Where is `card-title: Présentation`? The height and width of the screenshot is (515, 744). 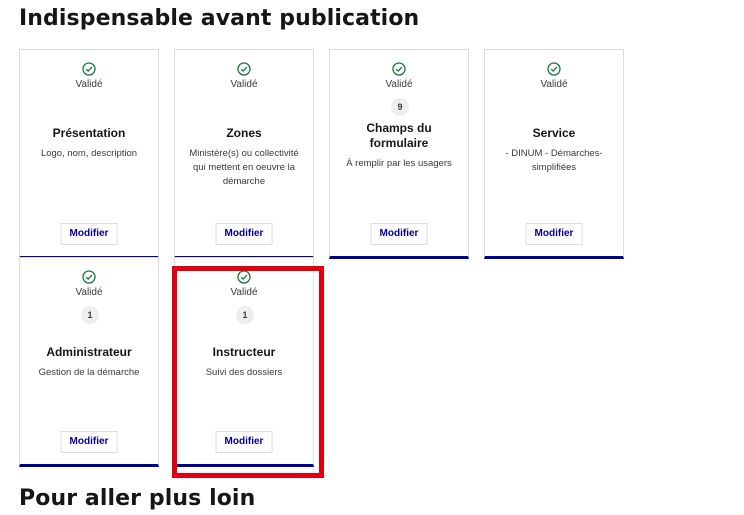
card-title: Présentation is located at coordinates (89, 133).